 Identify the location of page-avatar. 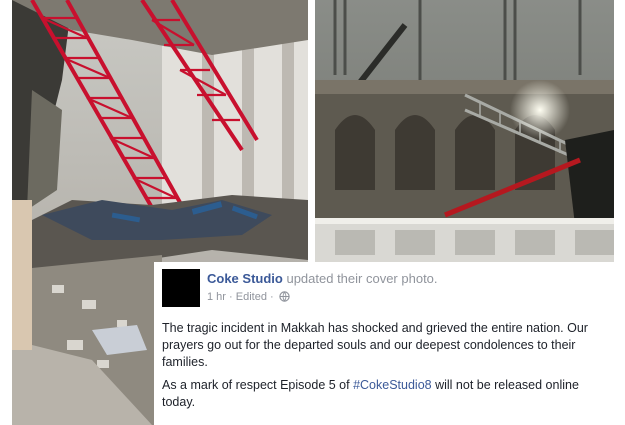
(181, 288).